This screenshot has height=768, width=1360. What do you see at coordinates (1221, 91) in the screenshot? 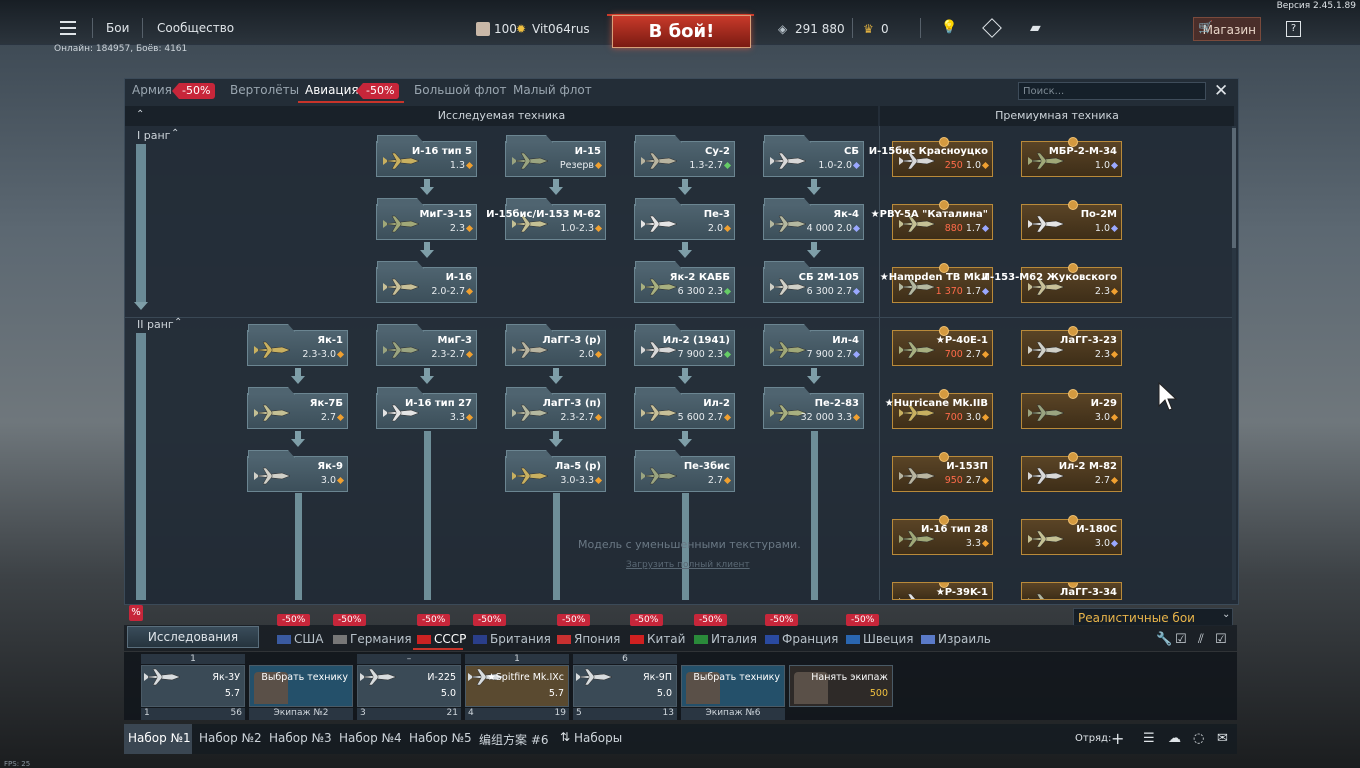
I see `close-icon: ✕` at bounding box center [1221, 91].